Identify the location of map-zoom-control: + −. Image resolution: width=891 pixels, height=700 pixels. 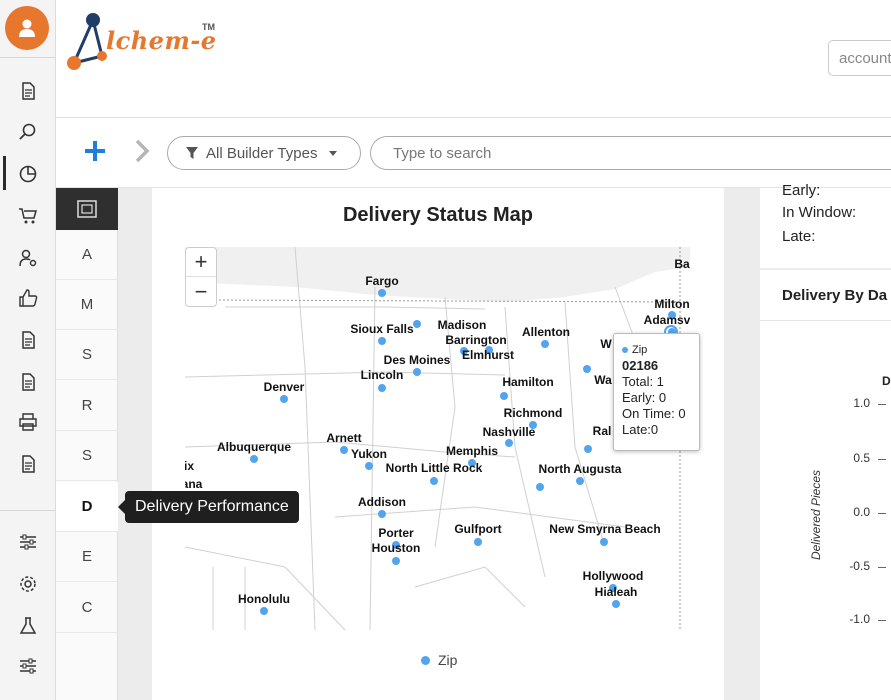
(201, 277).